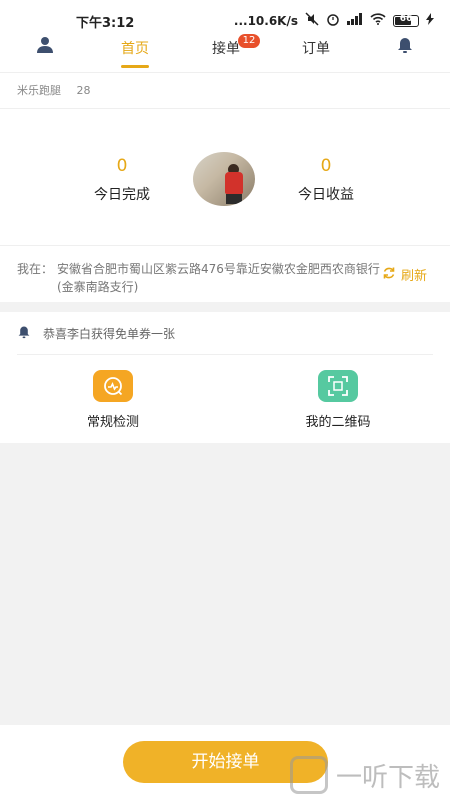 Image resolution: width=450 pixels, height=800 pixels. I want to click on completed-number: 0, so click(122, 166).